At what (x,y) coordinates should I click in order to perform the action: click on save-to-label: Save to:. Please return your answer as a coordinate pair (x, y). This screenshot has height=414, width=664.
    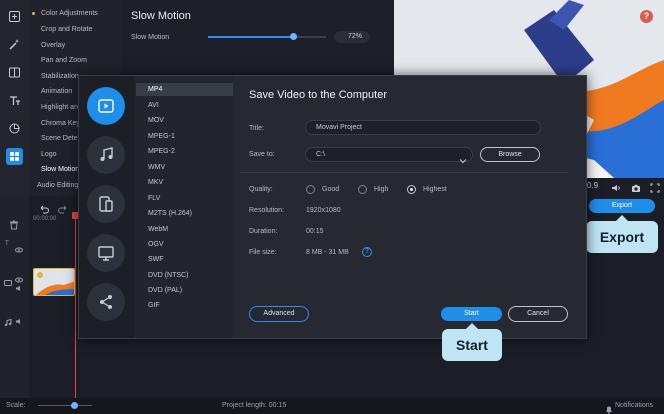
    Looking at the image, I should click on (262, 154).